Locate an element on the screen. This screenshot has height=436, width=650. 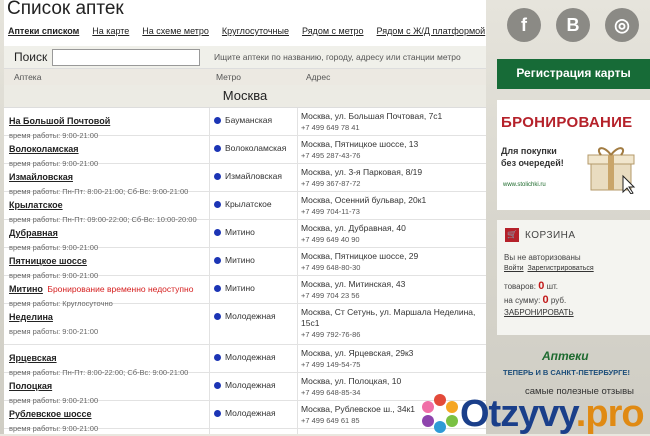
pharmacy-name-link: Пятницкое шоссе is located at coordinates (48, 261).